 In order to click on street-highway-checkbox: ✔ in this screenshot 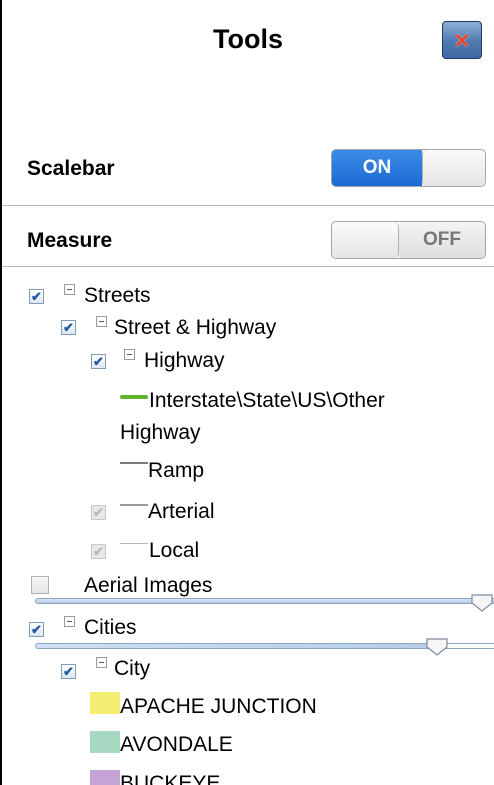, I will do `click(68, 327)`.